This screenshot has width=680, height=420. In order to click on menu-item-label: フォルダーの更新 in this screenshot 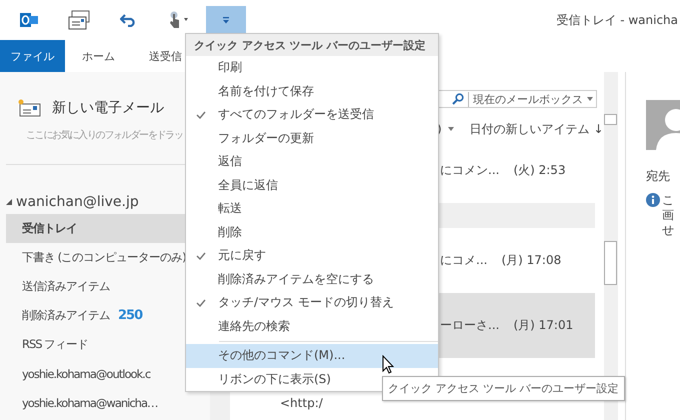, I will do `click(266, 138)`.